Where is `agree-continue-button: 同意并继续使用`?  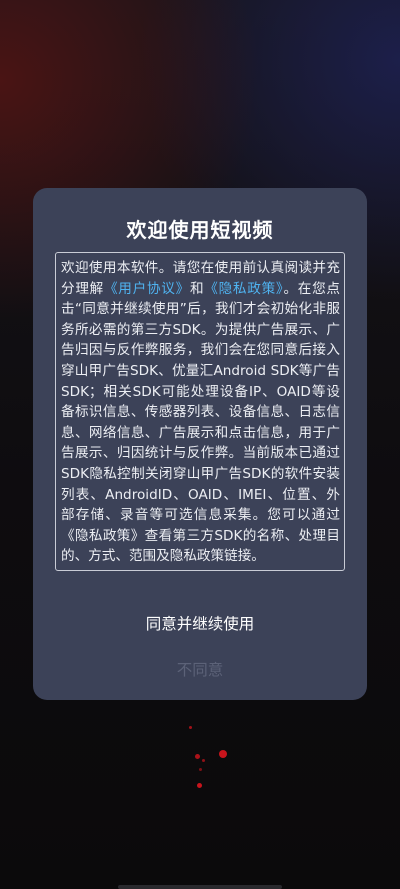
agree-continue-button: 同意并继续使用 is located at coordinates (200, 623).